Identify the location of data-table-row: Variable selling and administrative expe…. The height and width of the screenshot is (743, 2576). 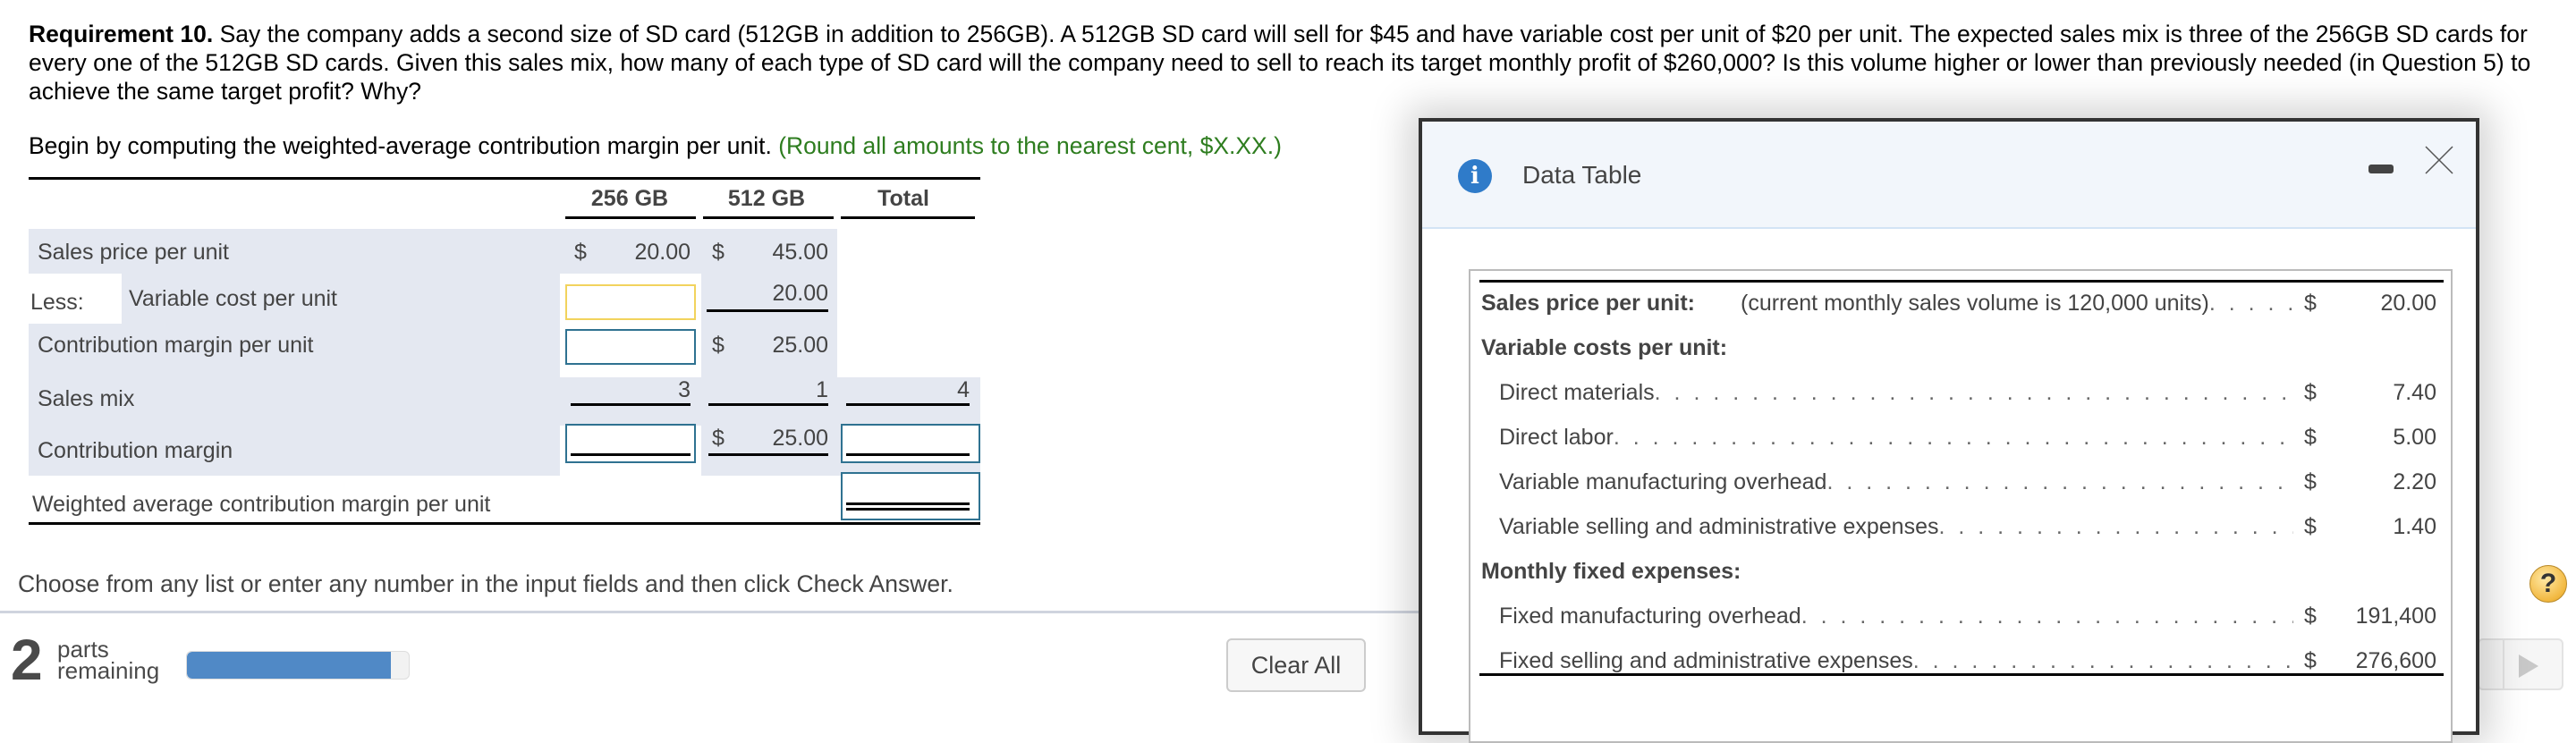
(1962, 532).